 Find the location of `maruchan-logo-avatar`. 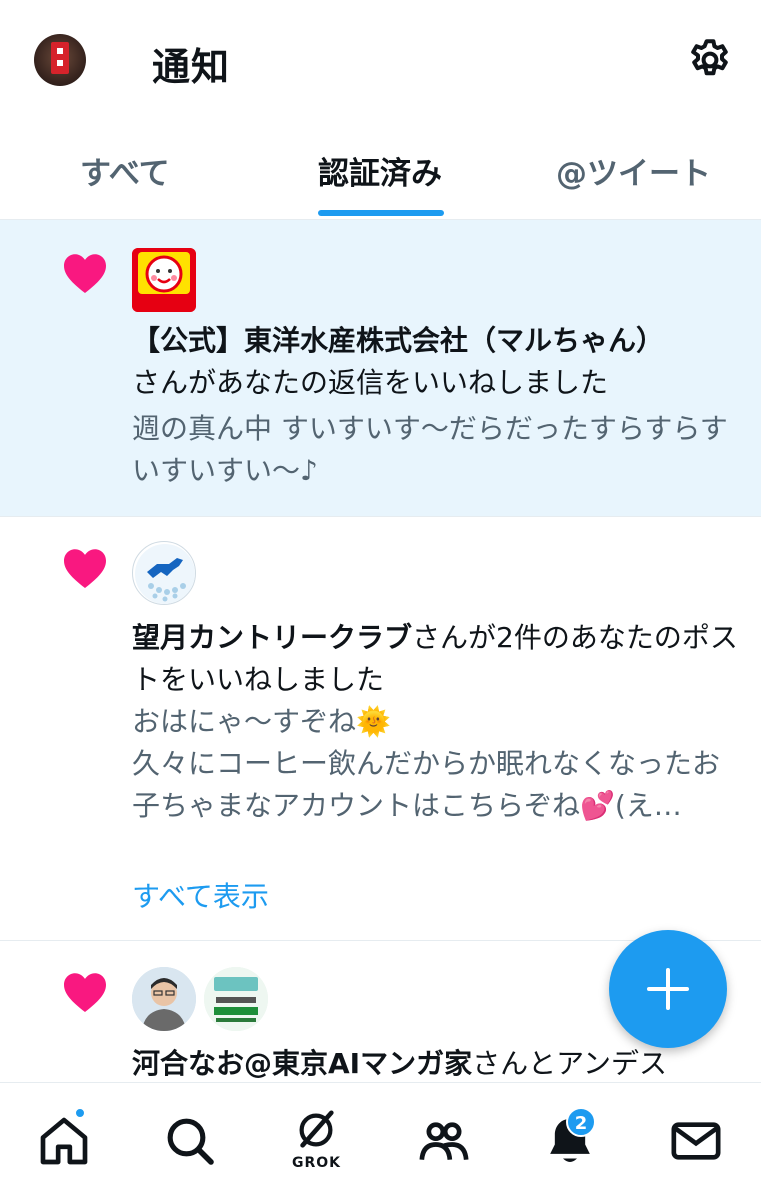

maruchan-logo-avatar is located at coordinates (164, 280).